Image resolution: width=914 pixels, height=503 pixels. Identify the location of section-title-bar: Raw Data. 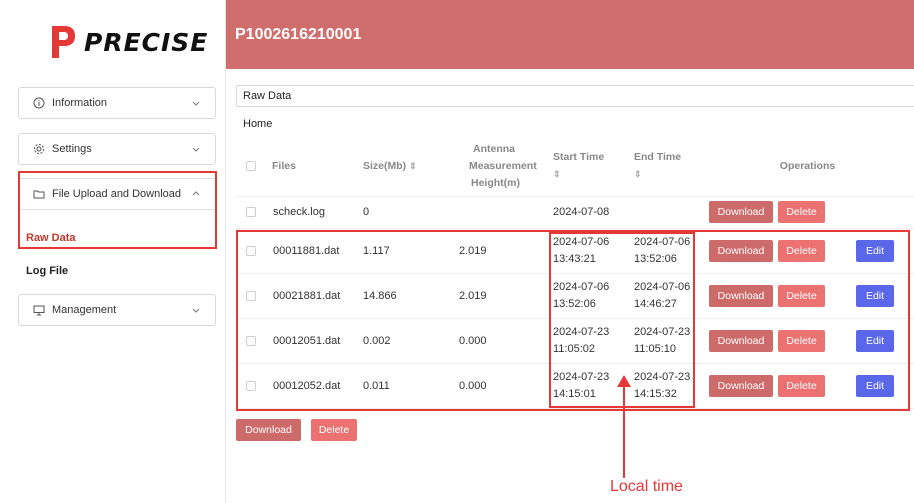
(575, 96).